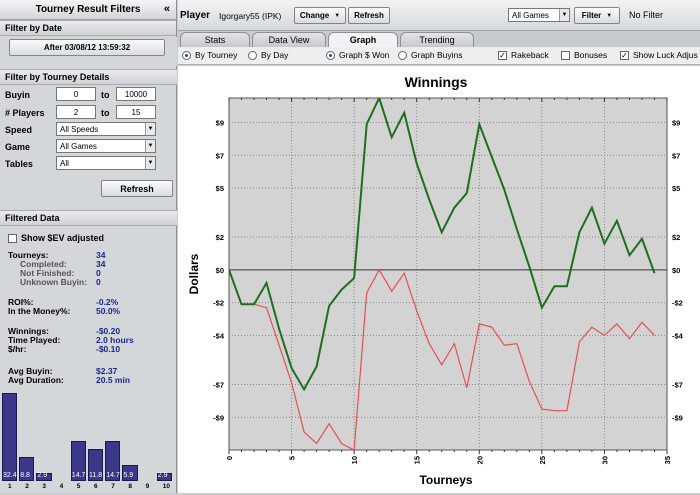 The height and width of the screenshot is (495, 700). What do you see at coordinates (96, 486) in the screenshot?
I see `histogram-bin-label: 6` at bounding box center [96, 486].